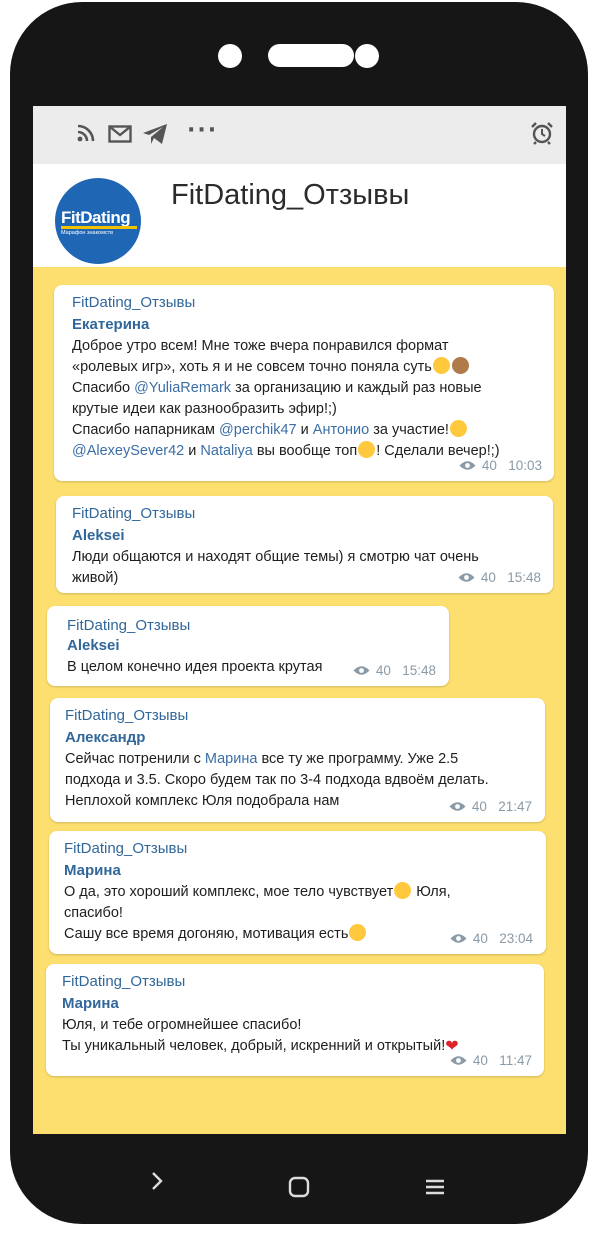 The width and height of the screenshot is (600, 1233). Describe the element at coordinates (231, 759) in the screenshot. I see `mention-link: Марина` at that location.